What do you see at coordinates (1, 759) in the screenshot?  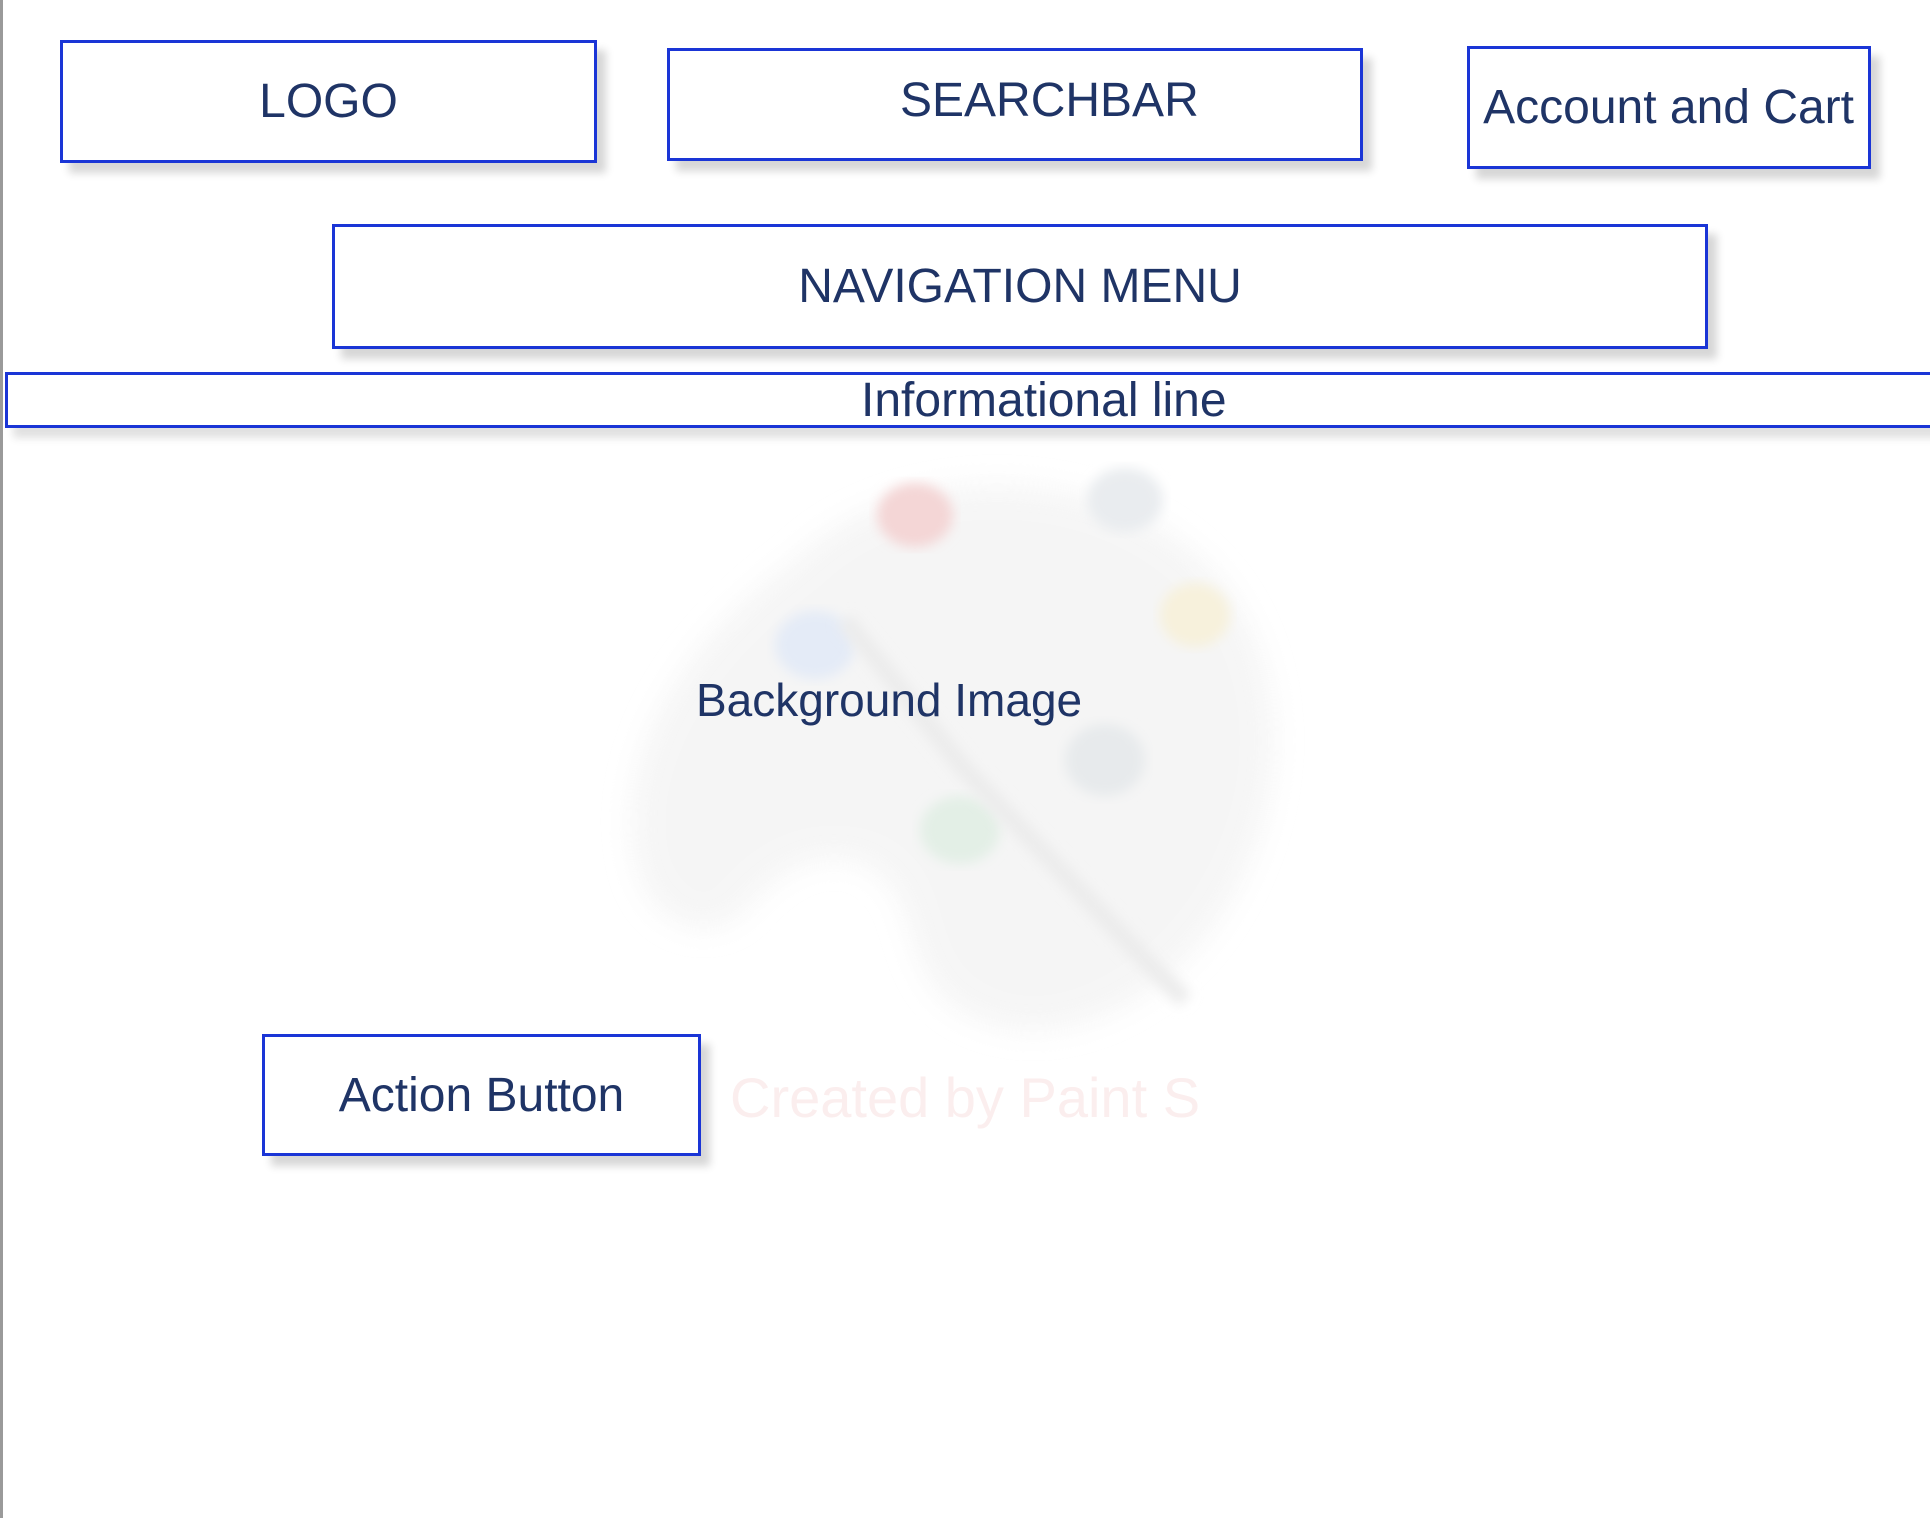 I see `window-edge` at bounding box center [1, 759].